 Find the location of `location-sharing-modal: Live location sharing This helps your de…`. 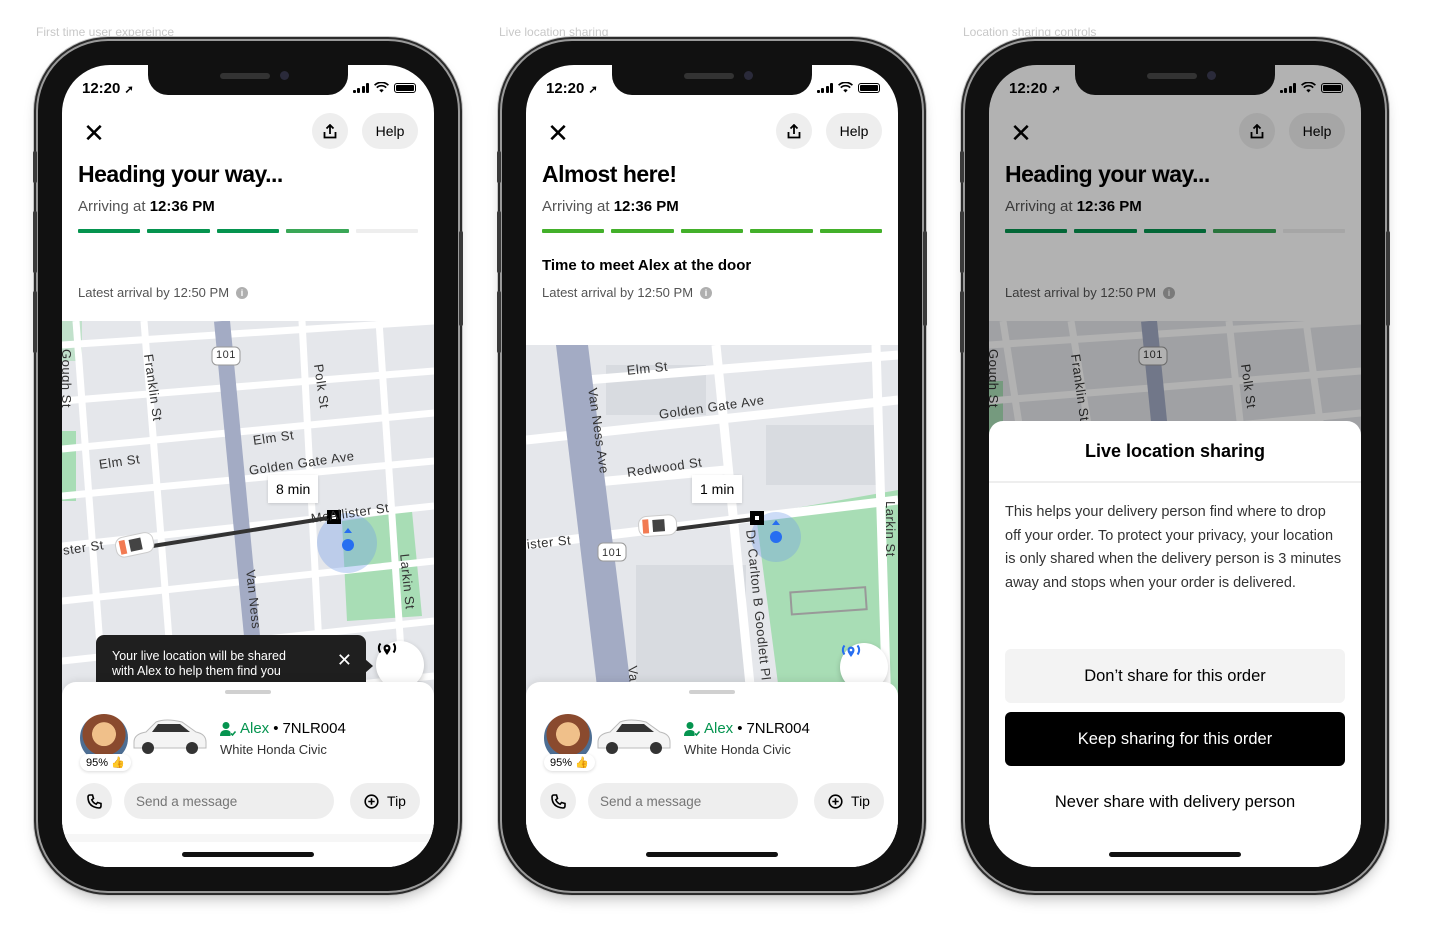

location-sharing-modal: Live location sharing This helps your de… is located at coordinates (1175, 644).